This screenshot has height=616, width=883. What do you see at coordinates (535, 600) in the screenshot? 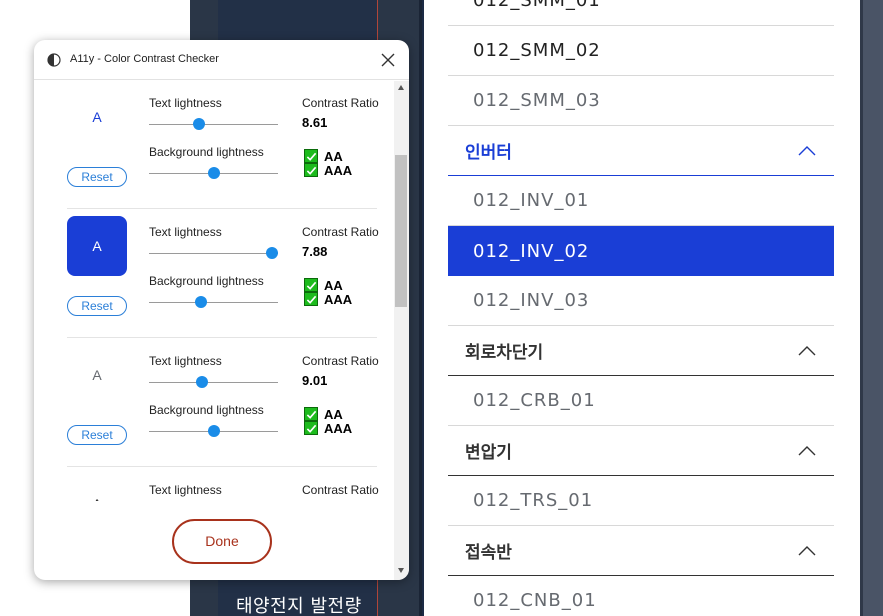
I see `list-item-label: 012_CNB_01` at bounding box center [535, 600].